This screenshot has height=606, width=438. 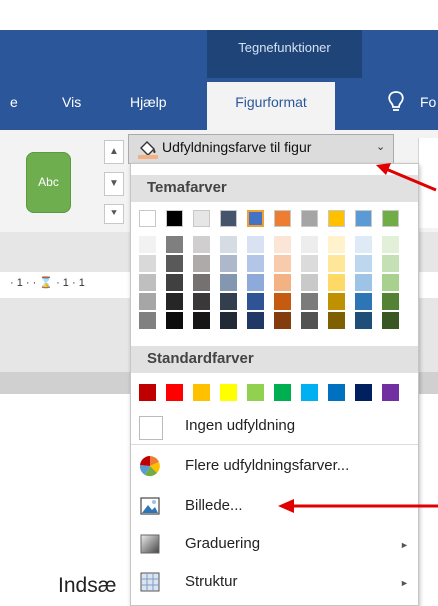 I want to click on tab-shape-format-label: Figurformat, so click(x=271, y=102).